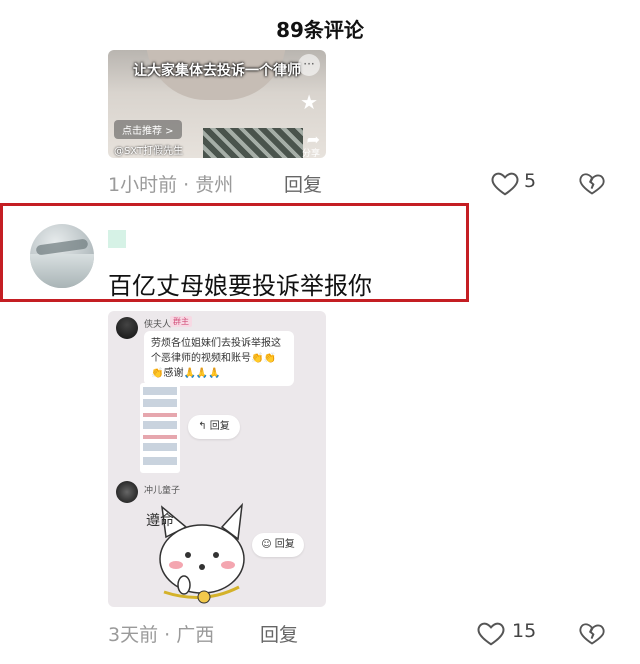 The height and width of the screenshot is (664, 640). What do you see at coordinates (310, 153) in the screenshot?
I see `share-label: 分享` at bounding box center [310, 153].